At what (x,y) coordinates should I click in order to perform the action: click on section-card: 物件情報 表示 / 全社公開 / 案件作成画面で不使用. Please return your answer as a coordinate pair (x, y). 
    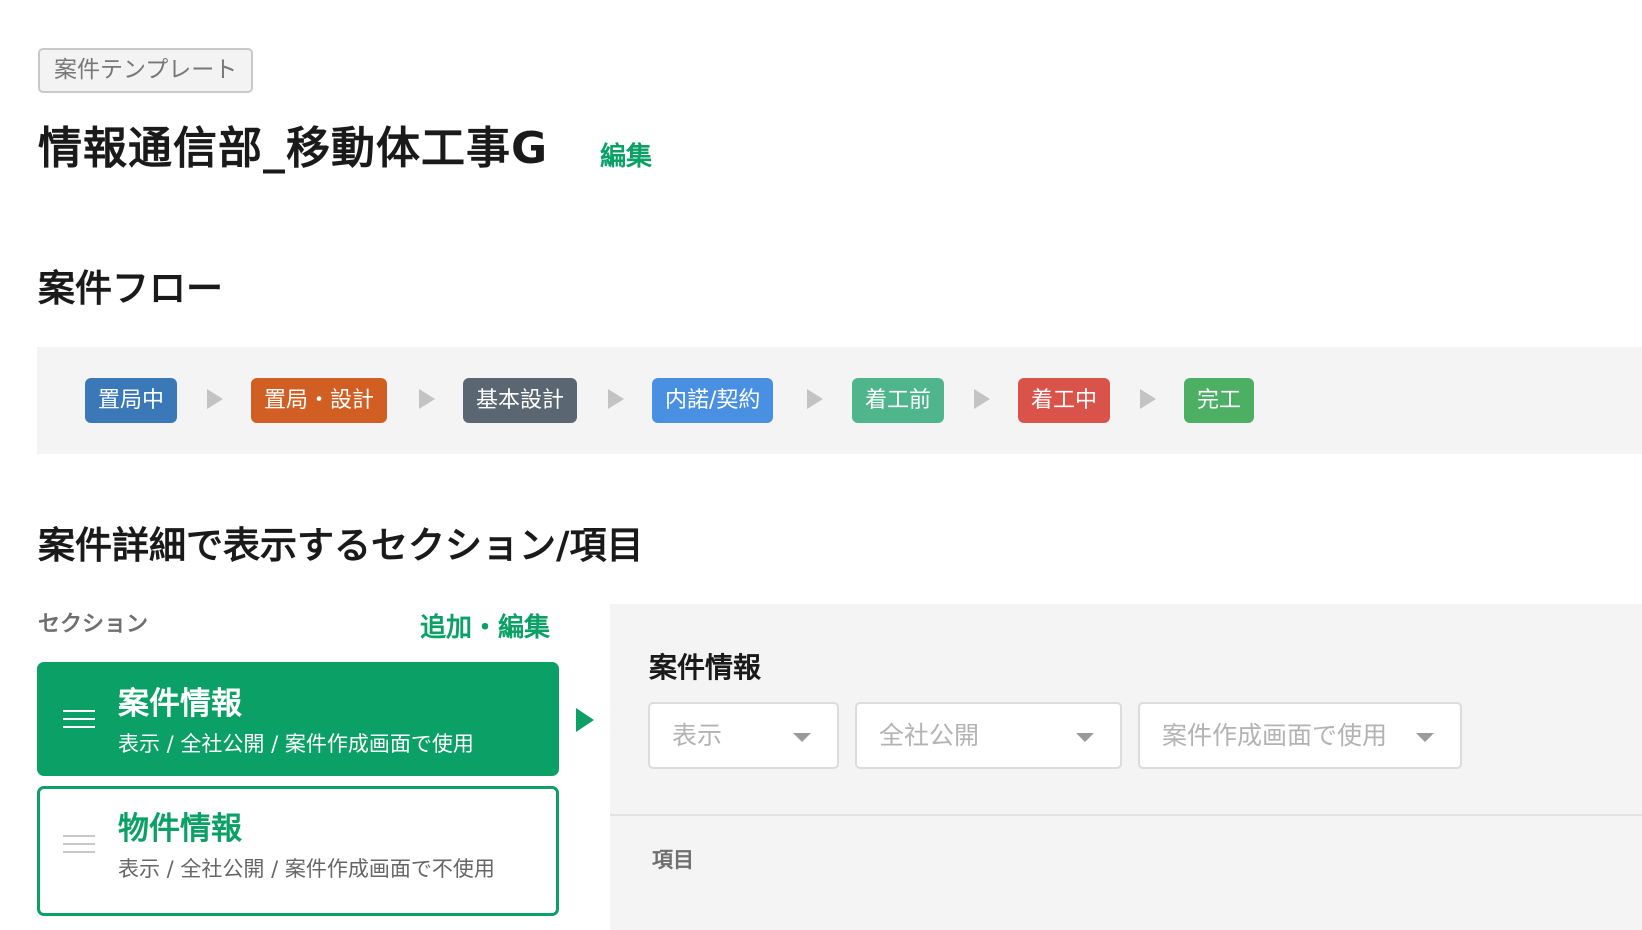
    Looking at the image, I should click on (298, 851).